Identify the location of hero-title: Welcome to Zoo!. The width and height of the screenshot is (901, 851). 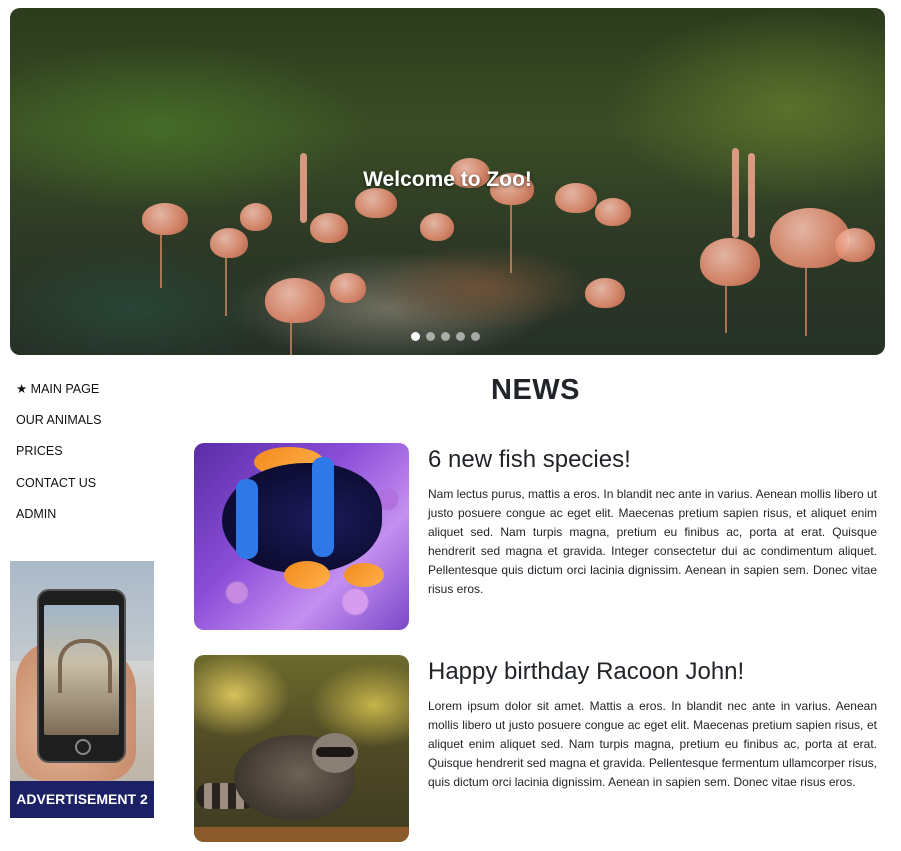
(447, 179).